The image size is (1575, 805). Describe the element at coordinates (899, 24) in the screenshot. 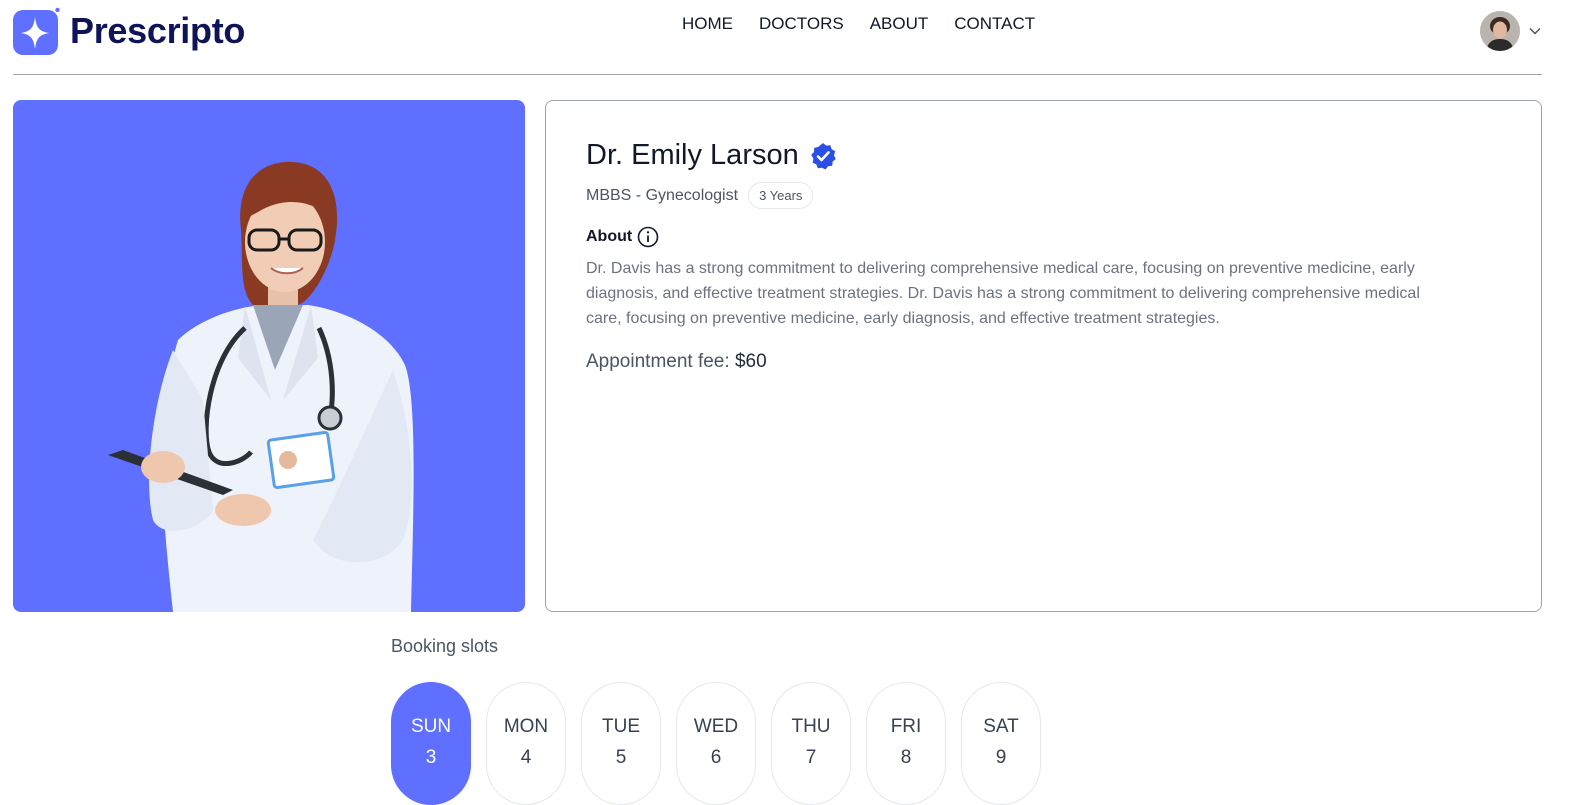

I see `nav-about: ABOUT` at that location.